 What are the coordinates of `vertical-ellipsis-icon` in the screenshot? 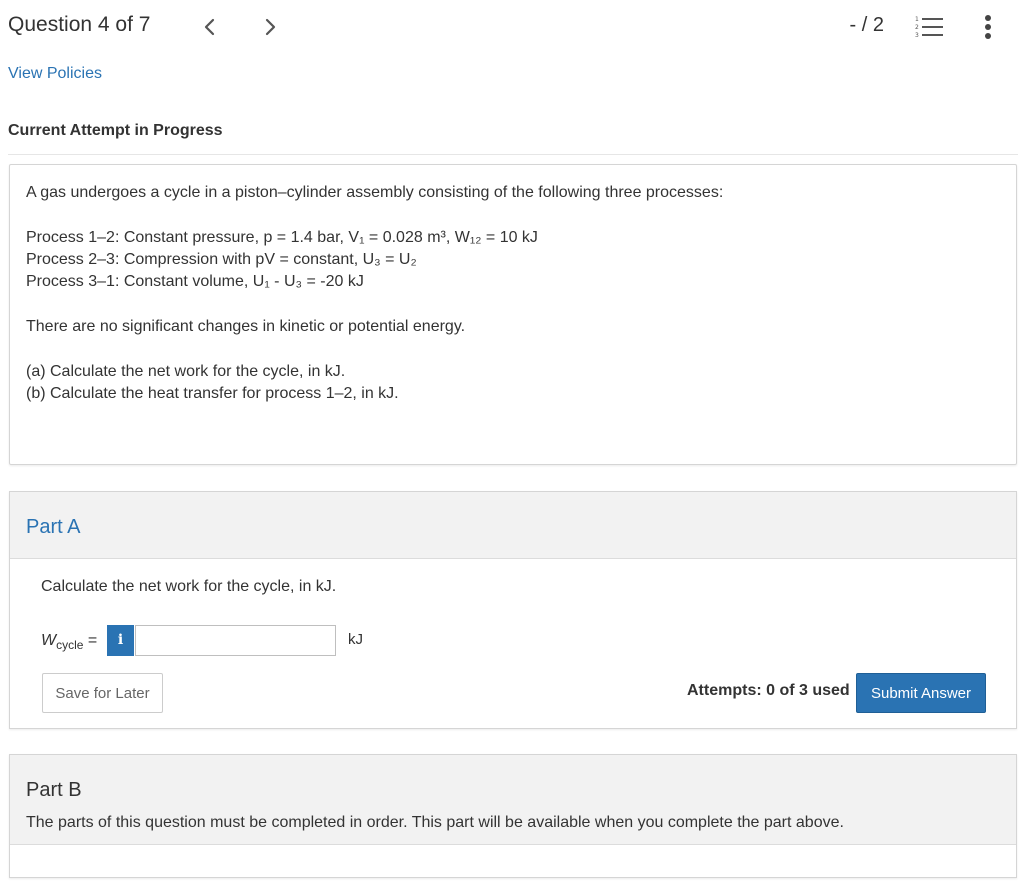 It's located at (988, 27).